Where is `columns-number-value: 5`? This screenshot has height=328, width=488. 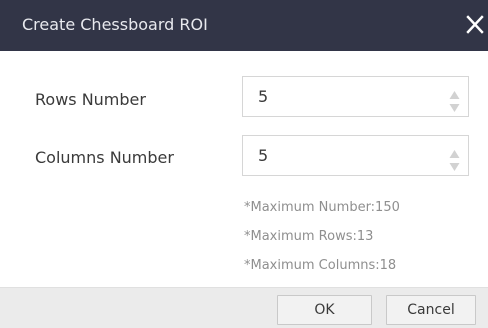
columns-number-value: 5 is located at coordinates (263, 156).